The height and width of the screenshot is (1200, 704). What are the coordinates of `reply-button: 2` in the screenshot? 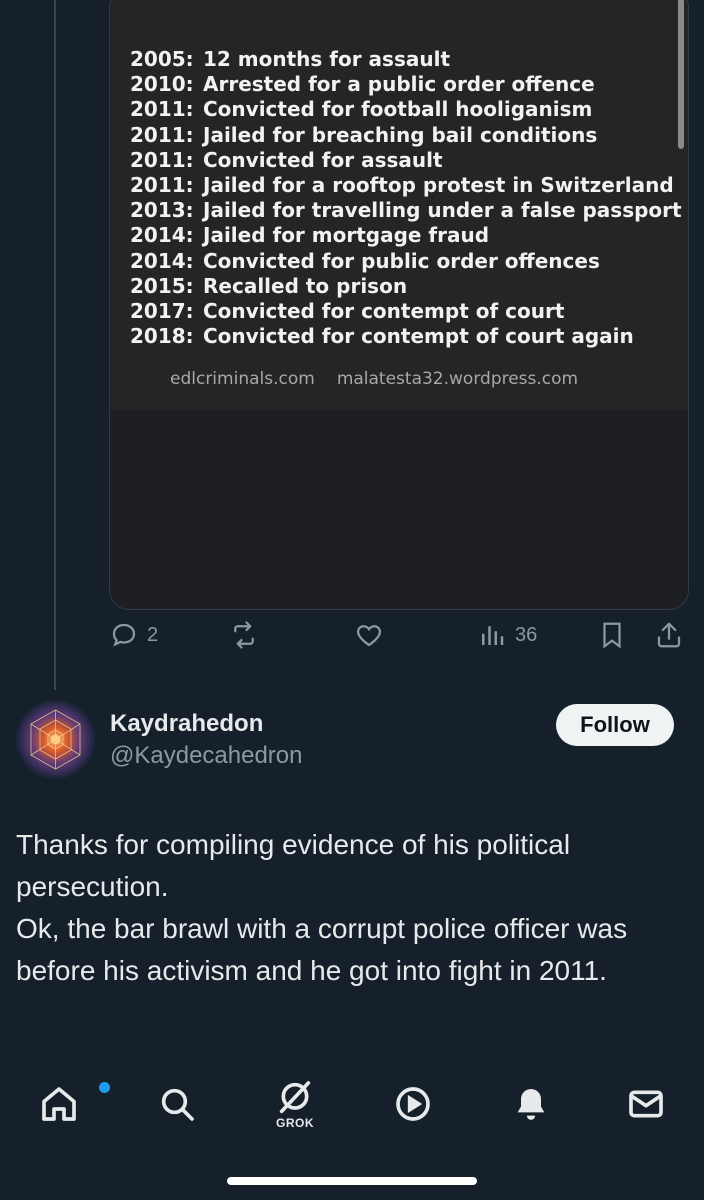 It's located at (133, 635).